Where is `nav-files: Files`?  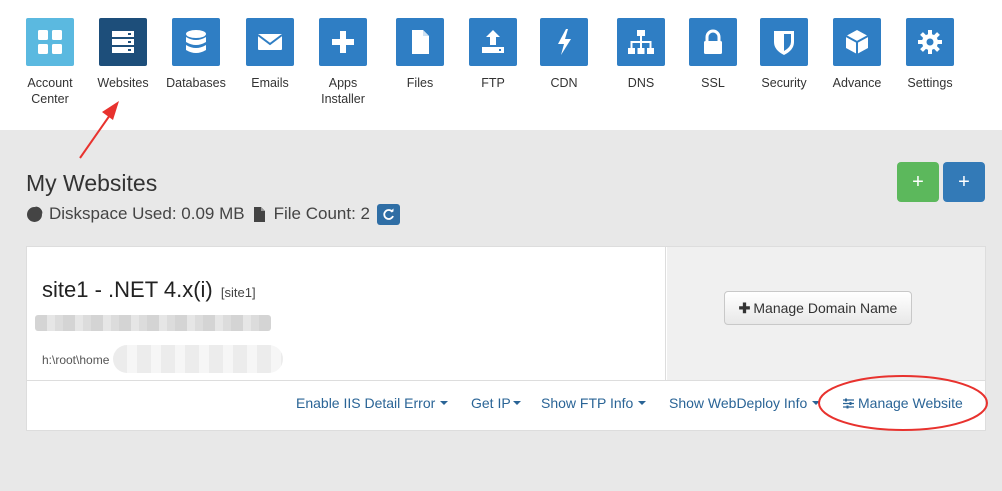 nav-files: Files is located at coordinates (420, 54).